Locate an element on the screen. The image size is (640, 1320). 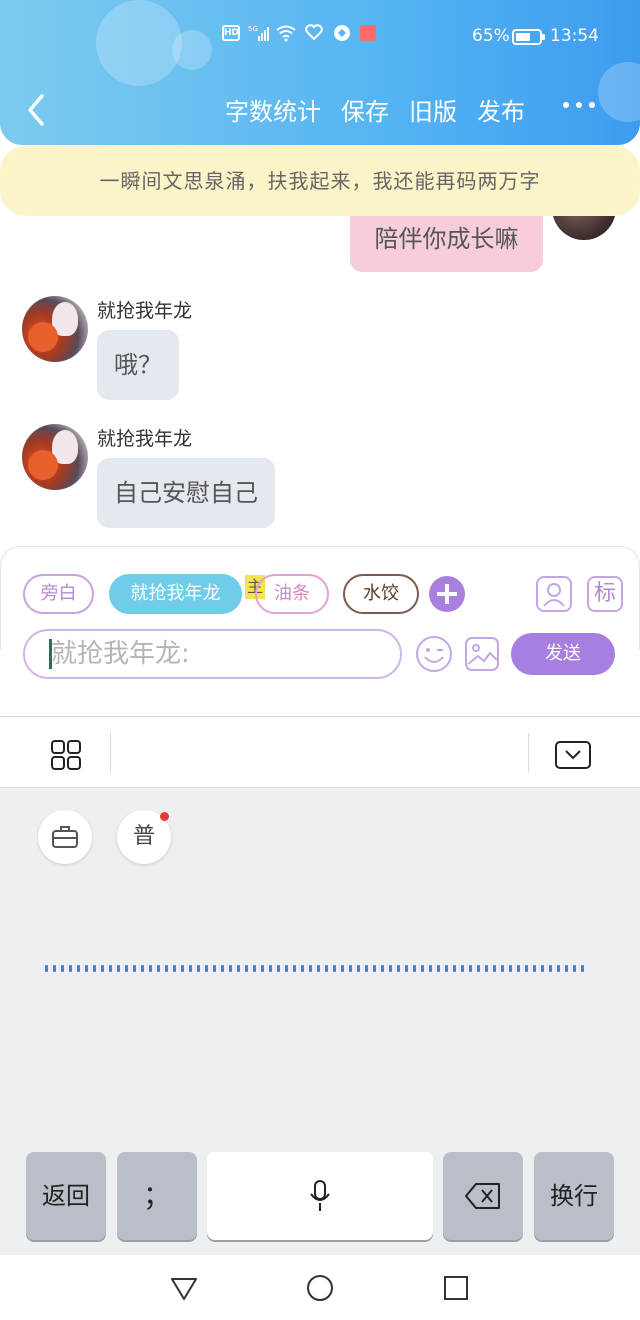
more-options-button is located at coordinates (579, 105).